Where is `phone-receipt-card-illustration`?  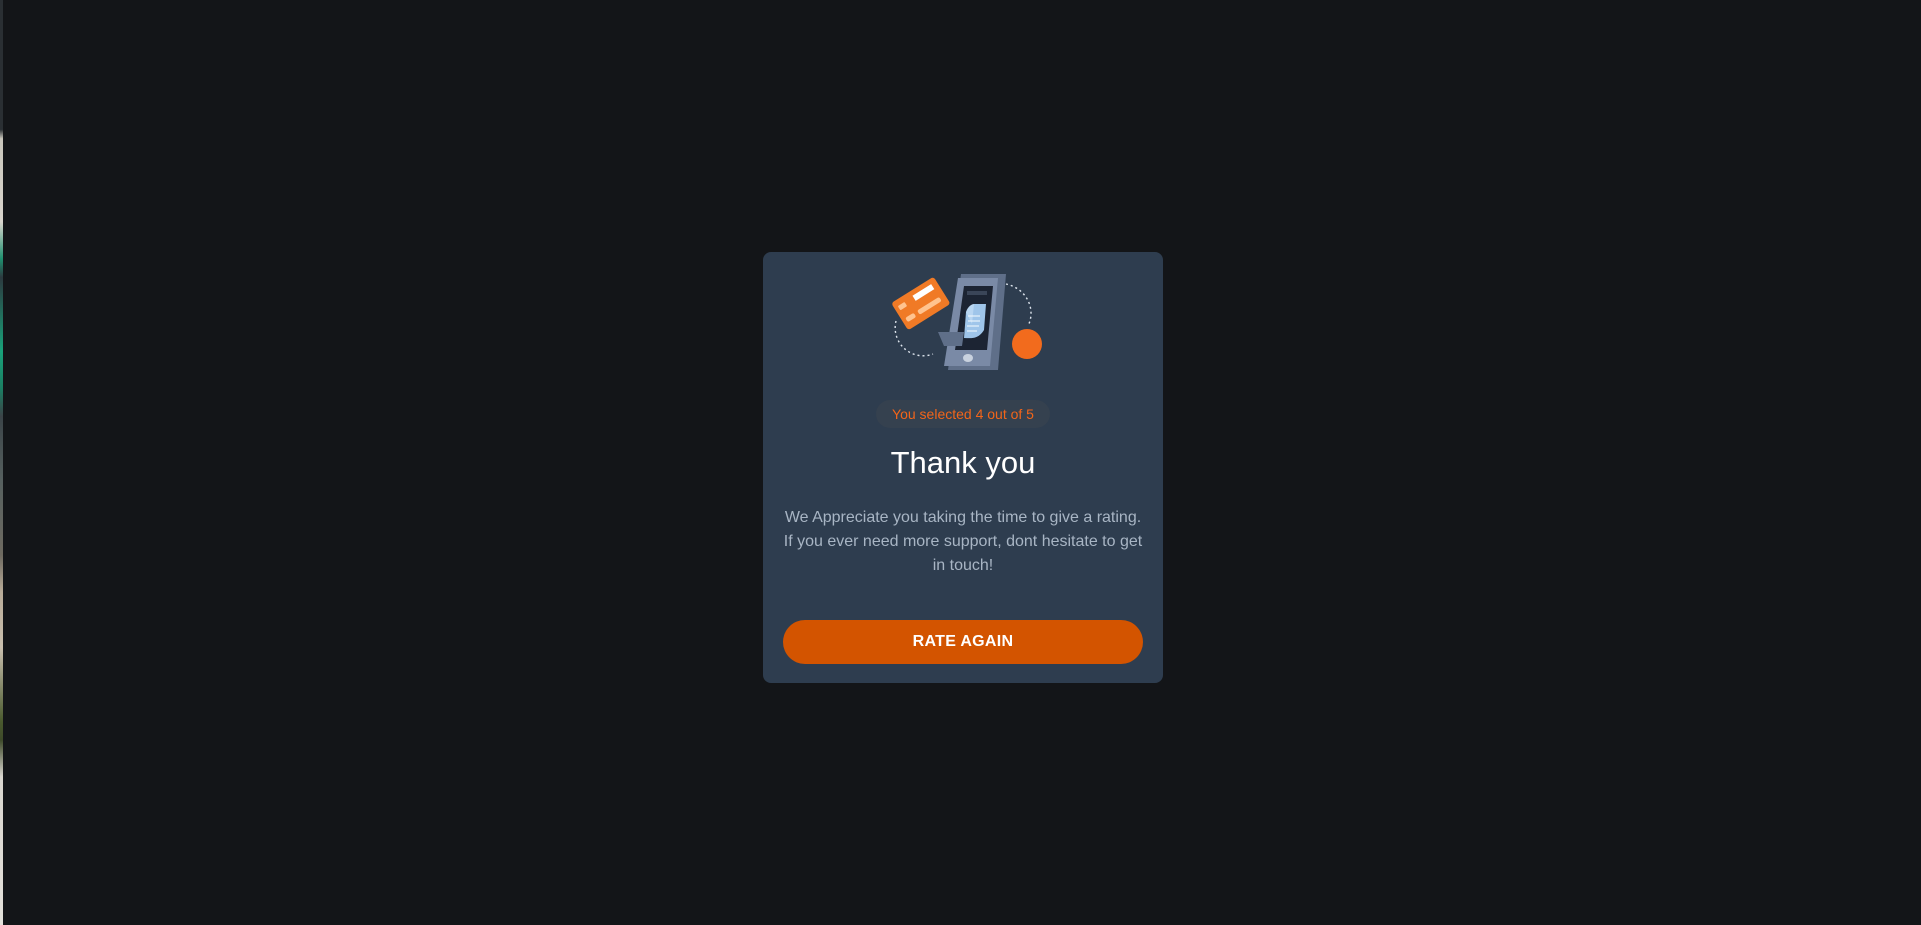
phone-receipt-card-illustration is located at coordinates (963, 322).